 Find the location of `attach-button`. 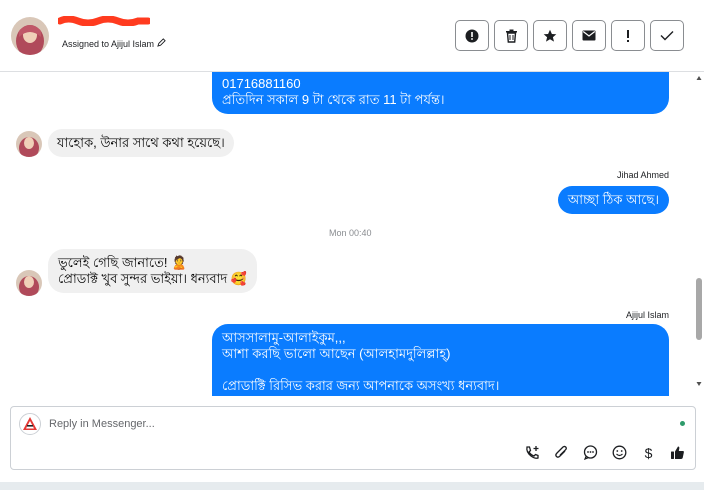

attach-button is located at coordinates (561, 452).